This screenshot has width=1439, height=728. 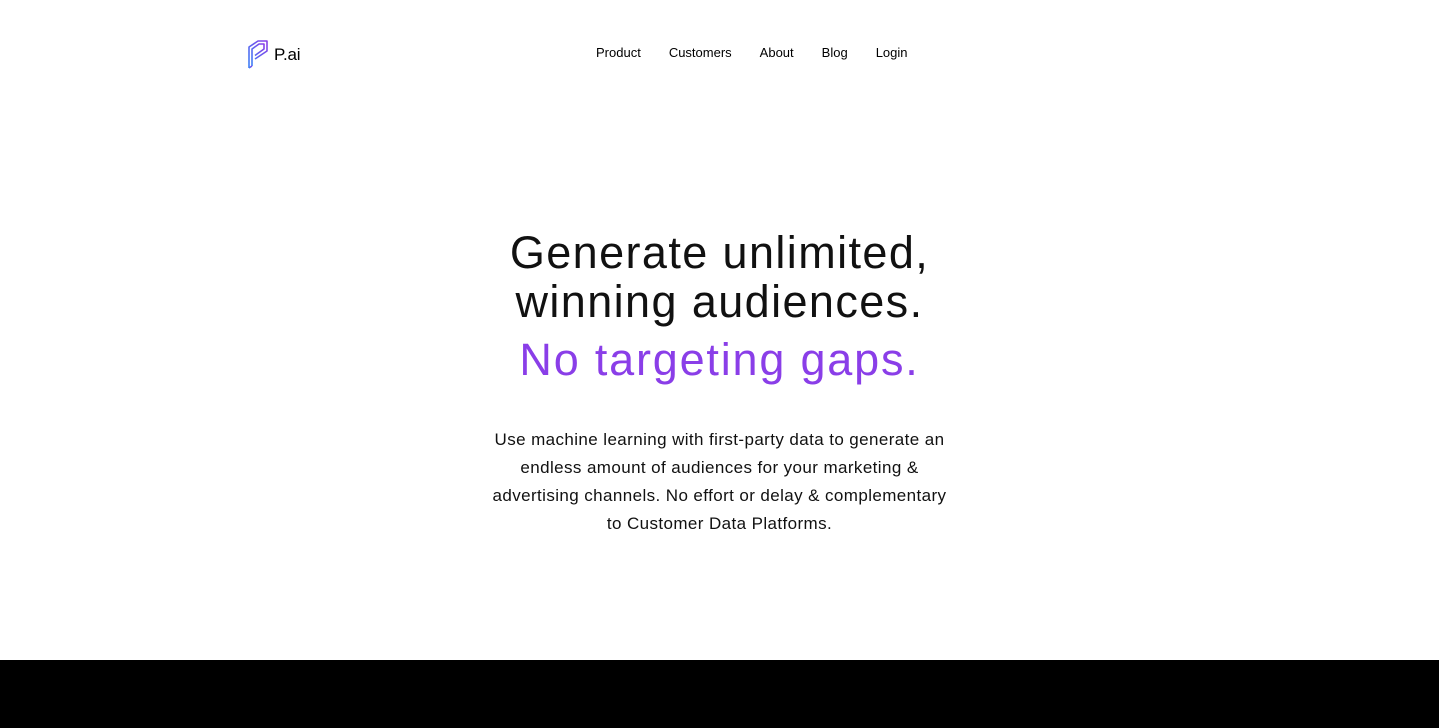 I want to click on site-header: P.ai Product Customers About Blog Login, so click(x=719, y=52).